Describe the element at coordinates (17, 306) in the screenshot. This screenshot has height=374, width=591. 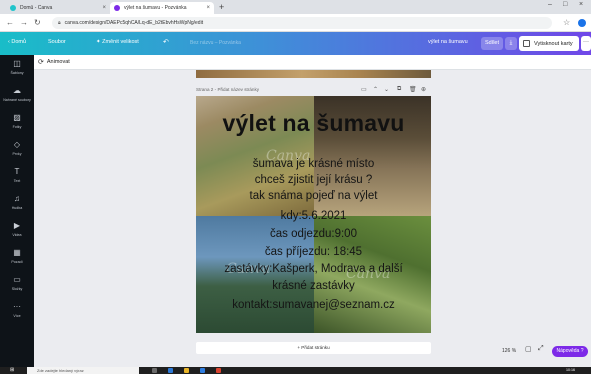
I see `more-icon: ···` at that location.